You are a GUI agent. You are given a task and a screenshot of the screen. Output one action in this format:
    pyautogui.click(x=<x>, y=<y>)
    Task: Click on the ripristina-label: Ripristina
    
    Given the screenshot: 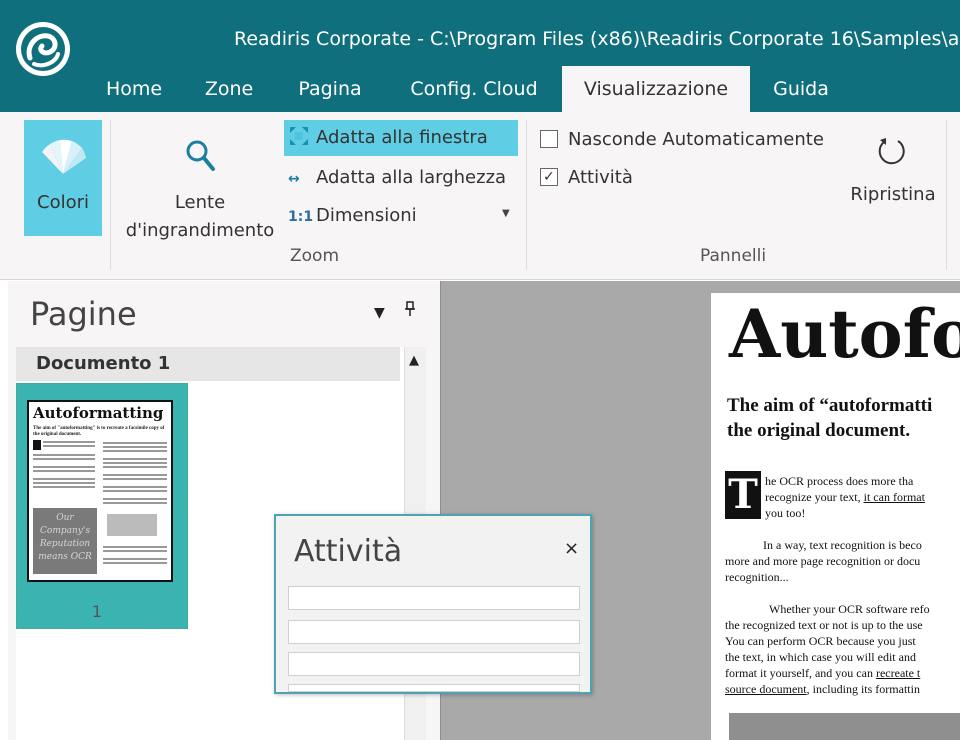 What is the action you would take?
    pyautogui.click(x=893, y=194)
    